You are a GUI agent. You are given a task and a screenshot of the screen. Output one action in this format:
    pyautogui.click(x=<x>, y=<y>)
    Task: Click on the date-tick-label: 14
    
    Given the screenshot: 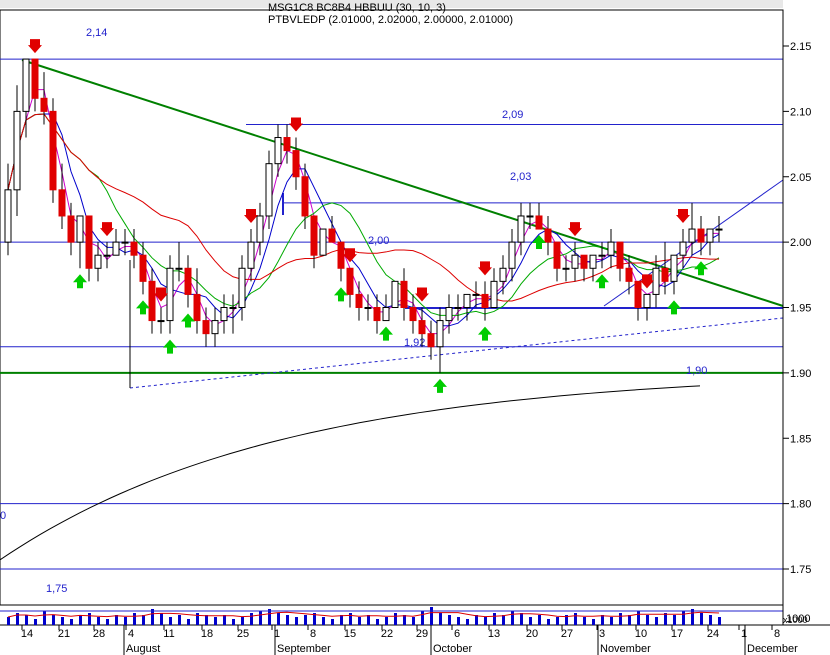 What is the action you would take?
    pyautogui.click(x=27, y=634)
    